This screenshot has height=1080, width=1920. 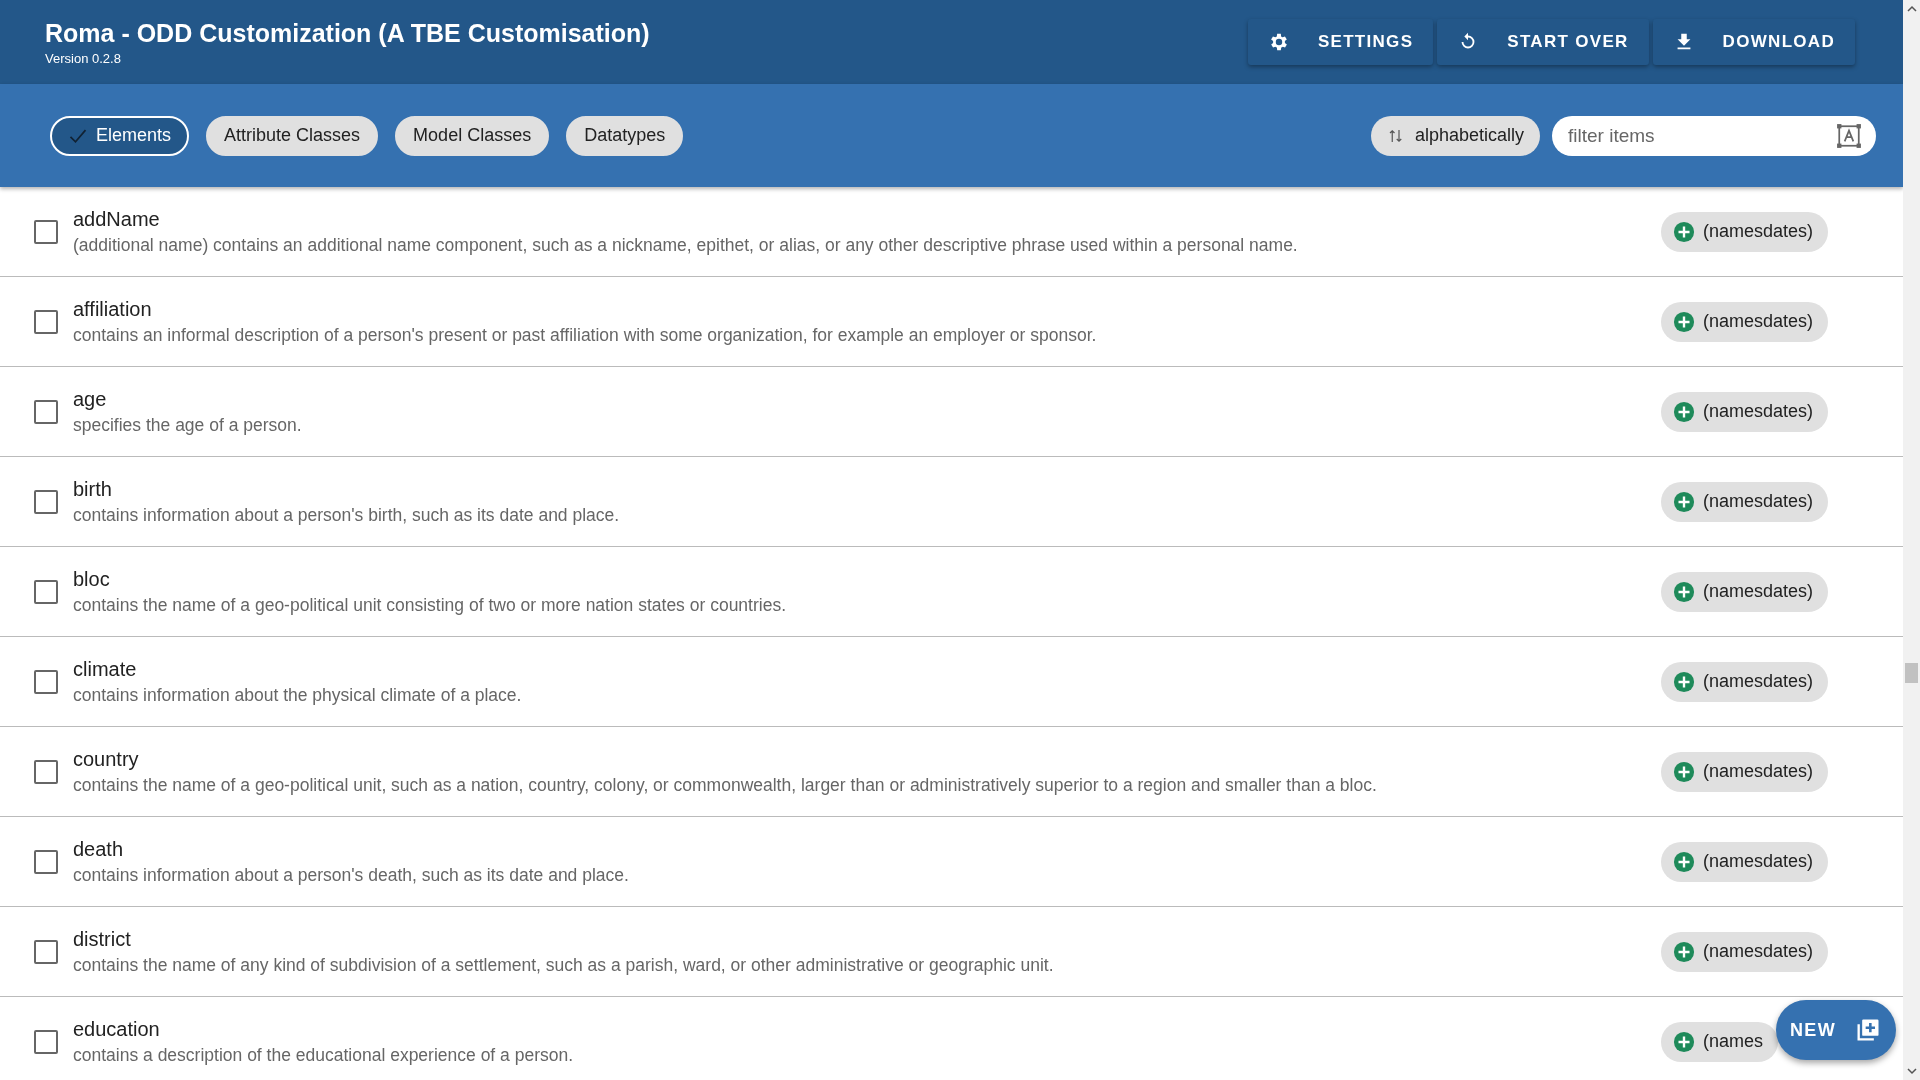 What do you see at coordinates (430, 605) in the screenshot?
I see `element-description: contains the name of a geo-political unit consisting of two or more nation states or countries.` at bounding box center [430, 605].